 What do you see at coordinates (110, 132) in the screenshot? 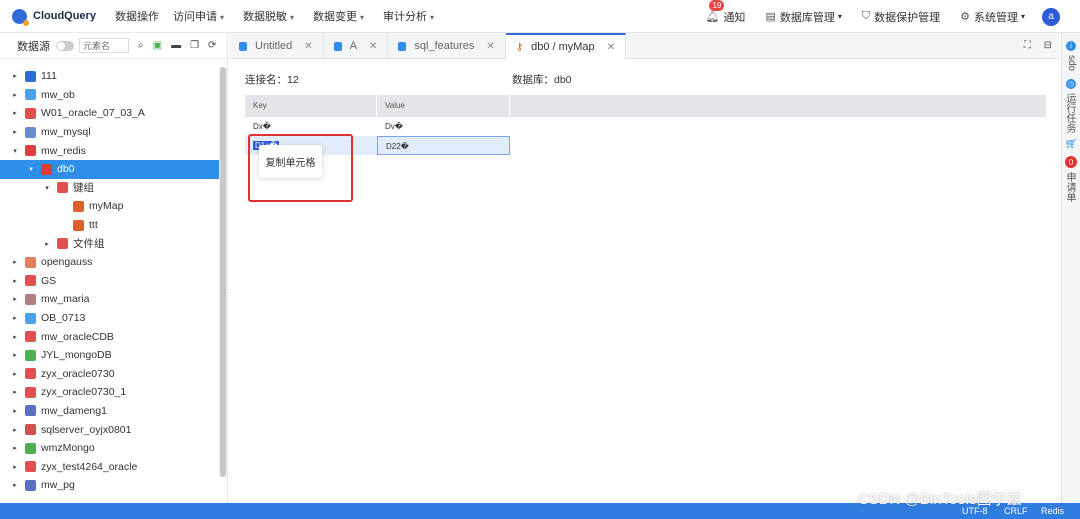
I see `tree-node: ▸ mw_mysql` at bounding box center [110, 132].